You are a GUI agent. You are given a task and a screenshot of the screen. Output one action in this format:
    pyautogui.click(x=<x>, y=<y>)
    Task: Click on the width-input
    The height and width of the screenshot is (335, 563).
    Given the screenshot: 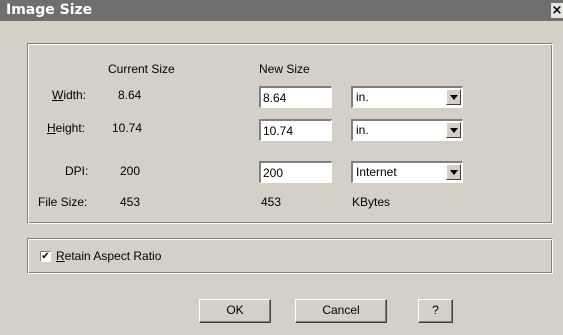 What is the action you would take?
    pyautogui.click(x=295, y=97)
    